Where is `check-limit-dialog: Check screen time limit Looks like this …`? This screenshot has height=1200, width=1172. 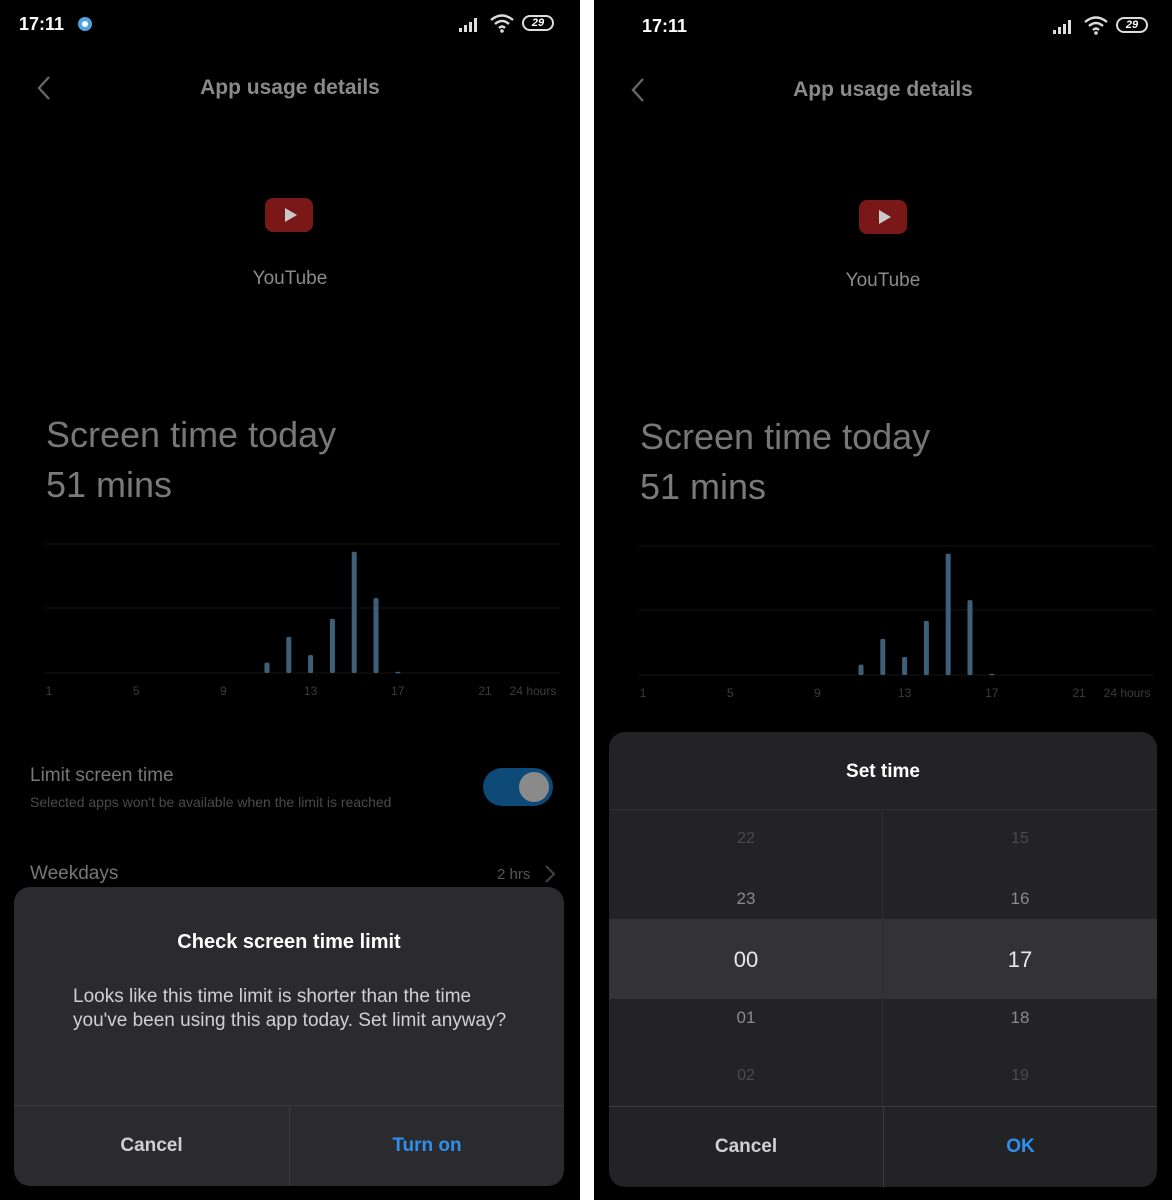 check-limit-dialog: Check screen time limit Looks like this … is located at coordinates (289, 1036).